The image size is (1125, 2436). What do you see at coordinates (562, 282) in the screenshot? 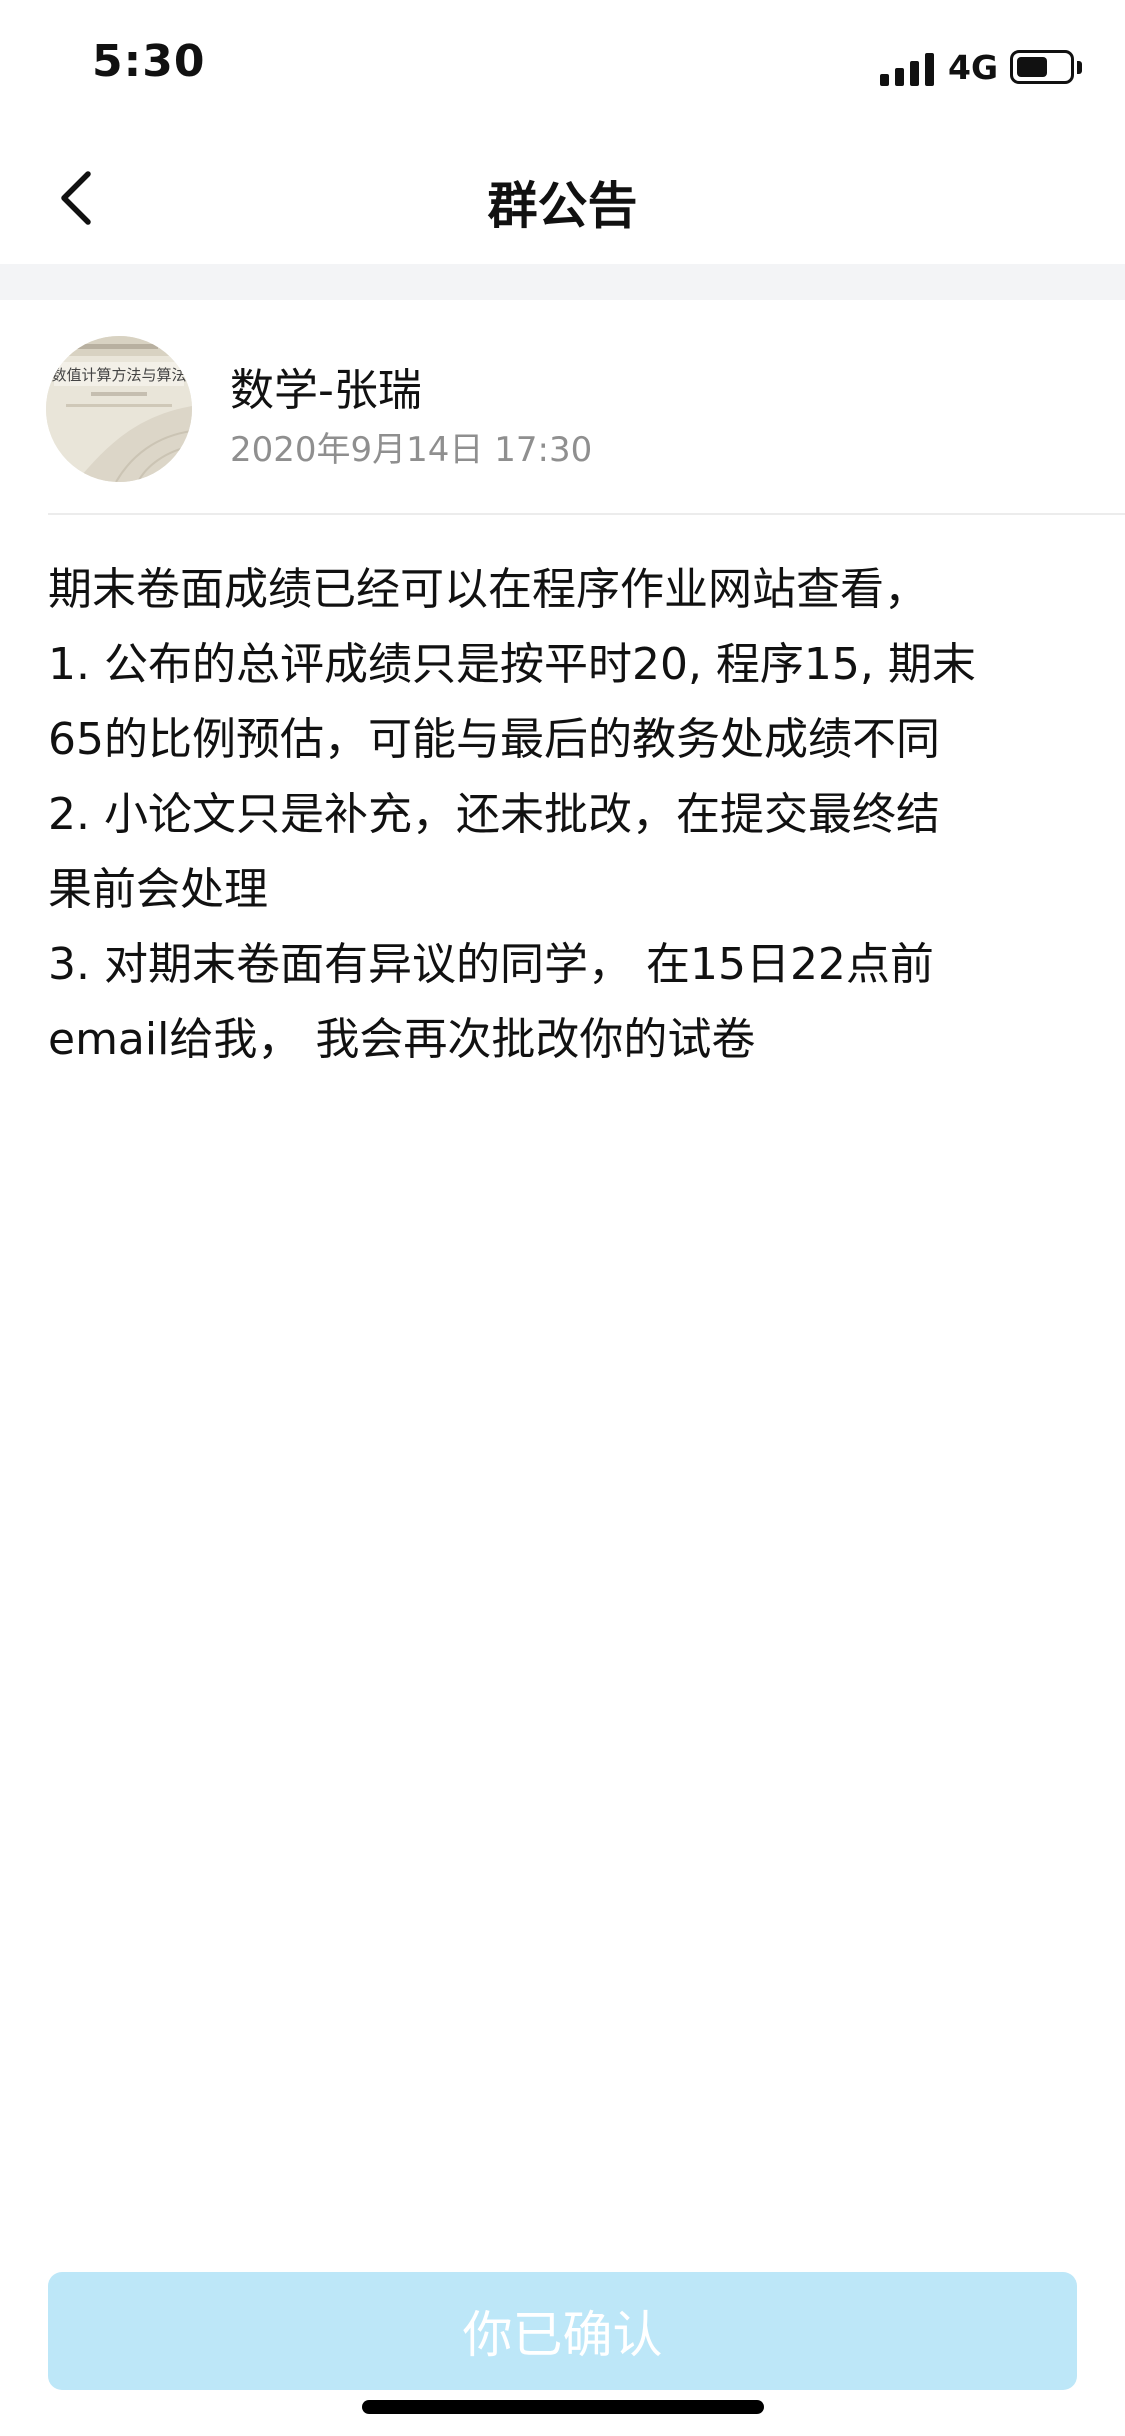
I see `section-divider` at bounding box center [562, 282].